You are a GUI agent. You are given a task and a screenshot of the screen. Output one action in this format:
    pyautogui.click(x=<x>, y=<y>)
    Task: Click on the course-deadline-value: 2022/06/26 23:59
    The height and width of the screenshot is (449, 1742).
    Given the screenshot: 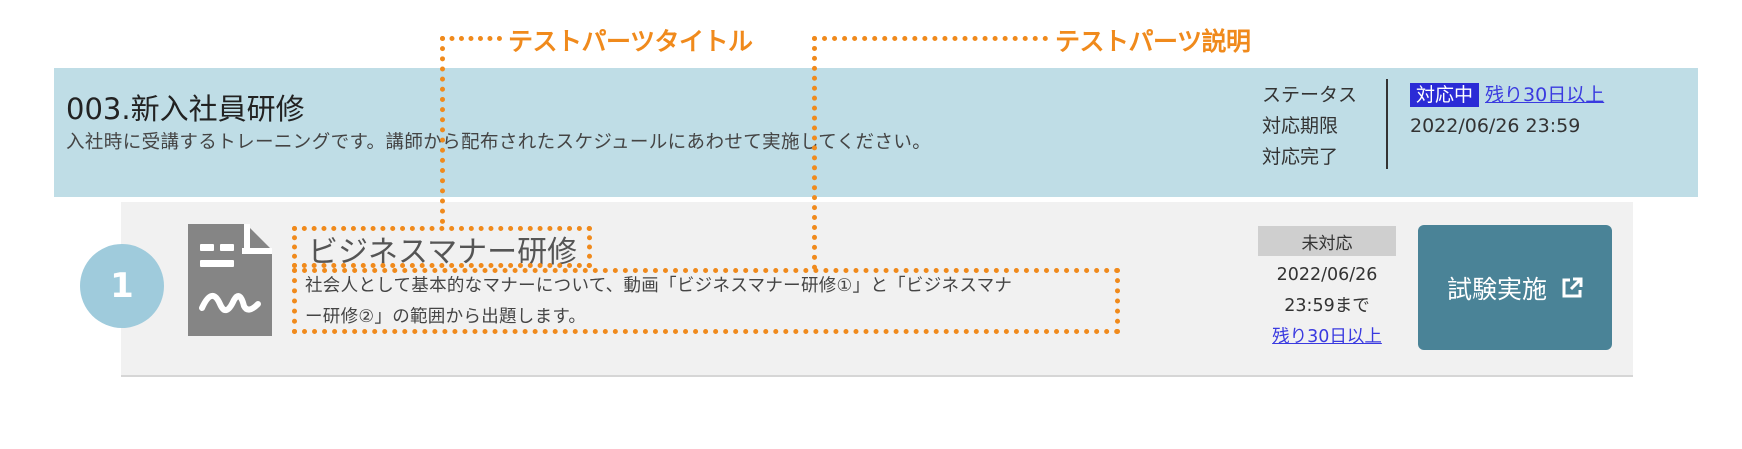 What is the action you would take?
    pyautogui.click(x=1495, y=126)
    